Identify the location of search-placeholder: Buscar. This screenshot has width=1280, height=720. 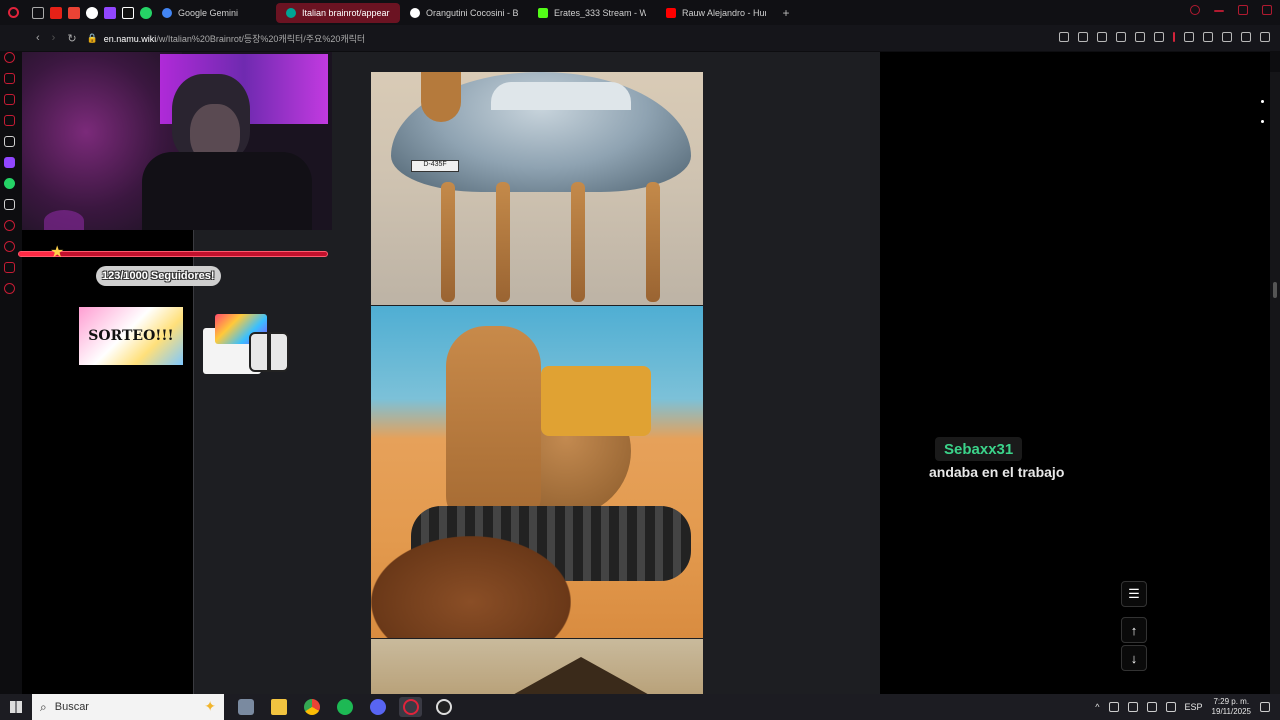
(71, 707).